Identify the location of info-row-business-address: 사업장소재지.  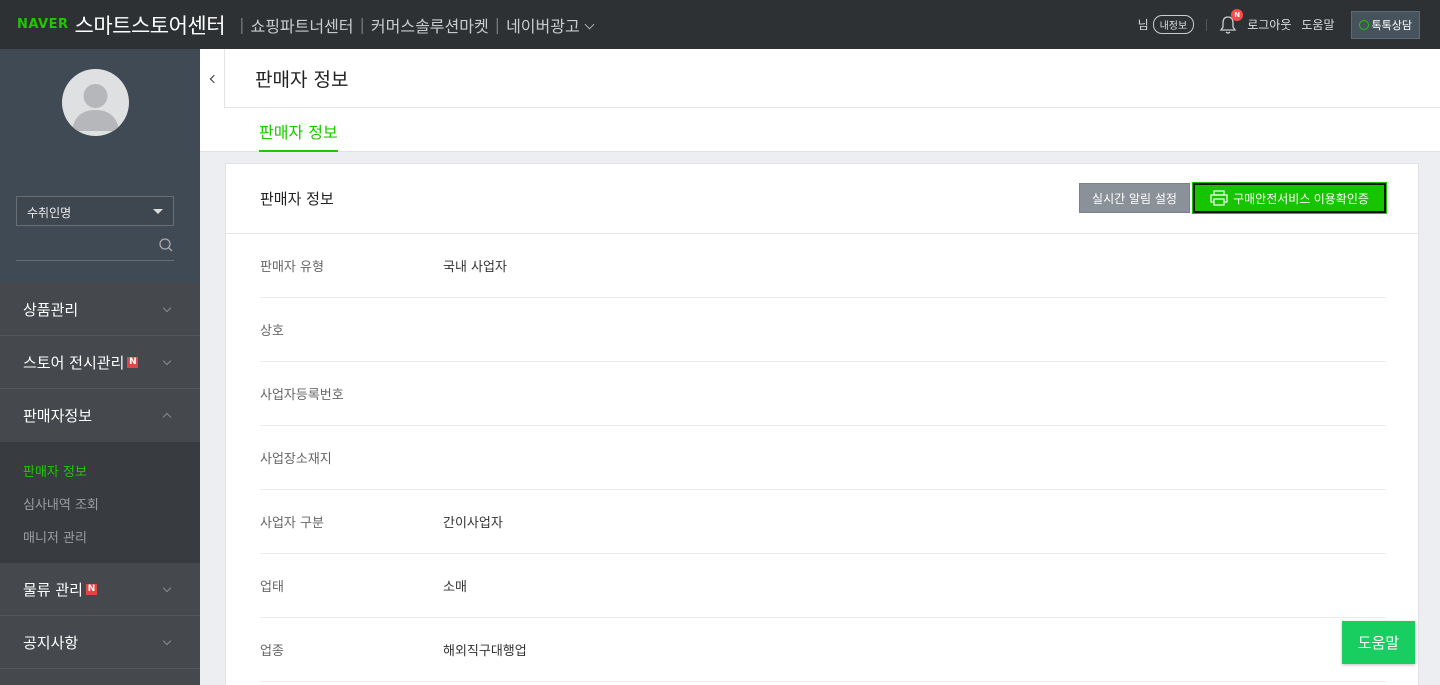
(823, 458).